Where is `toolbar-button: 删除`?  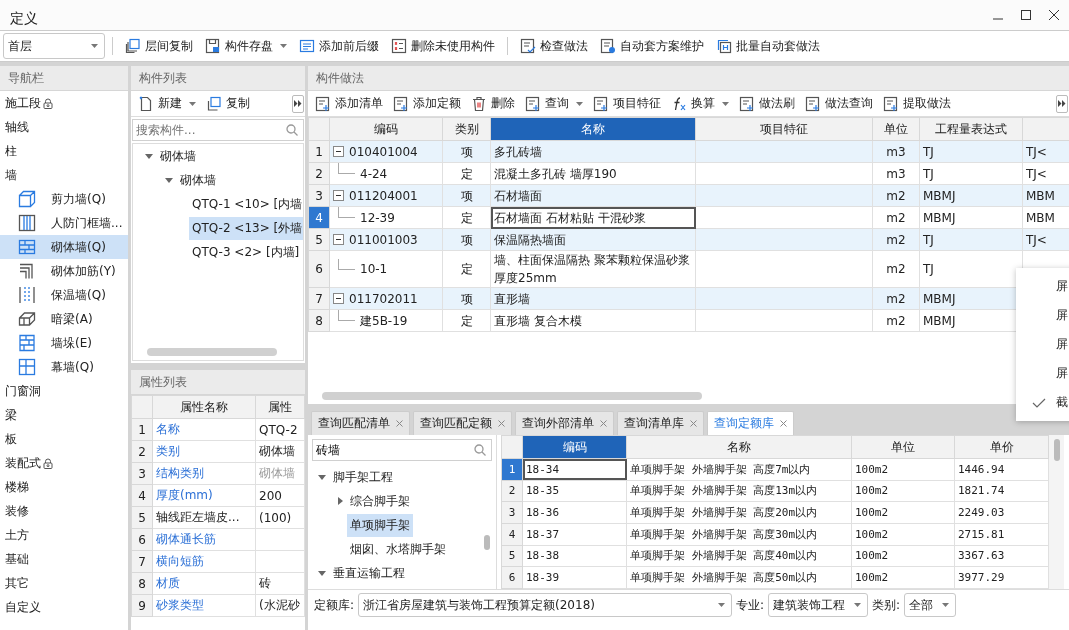 toolbar-button: 删除 is located at coordinates (493, 103).